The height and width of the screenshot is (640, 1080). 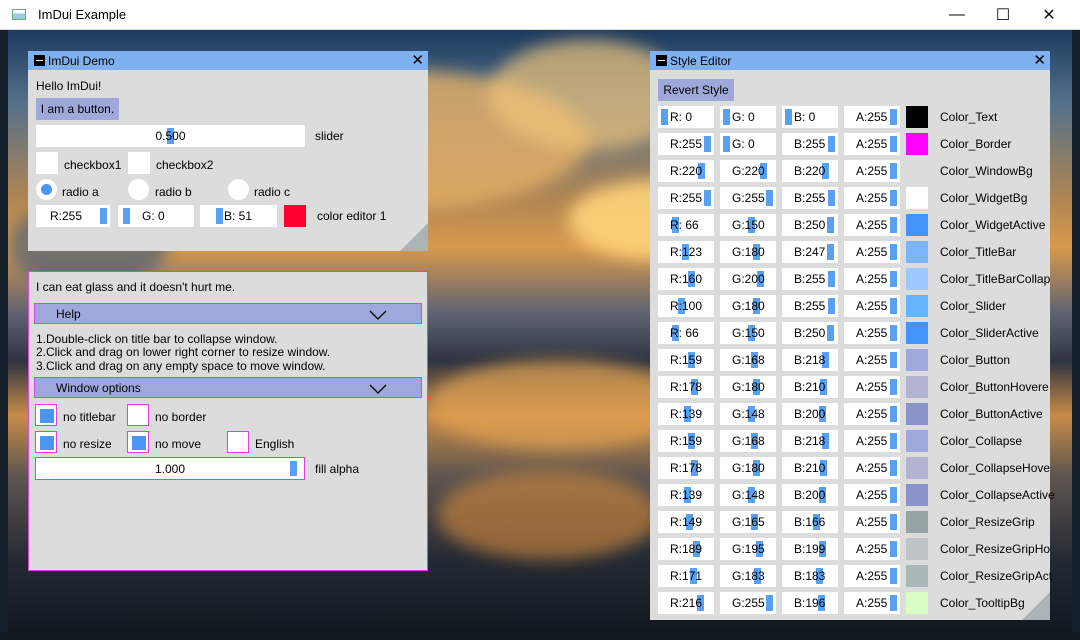 What do you see at coordinates (850, 60) in the screenshot?
I see `style-editor-titlebar: Style Editor ✕` at bounding box center [850, 60].